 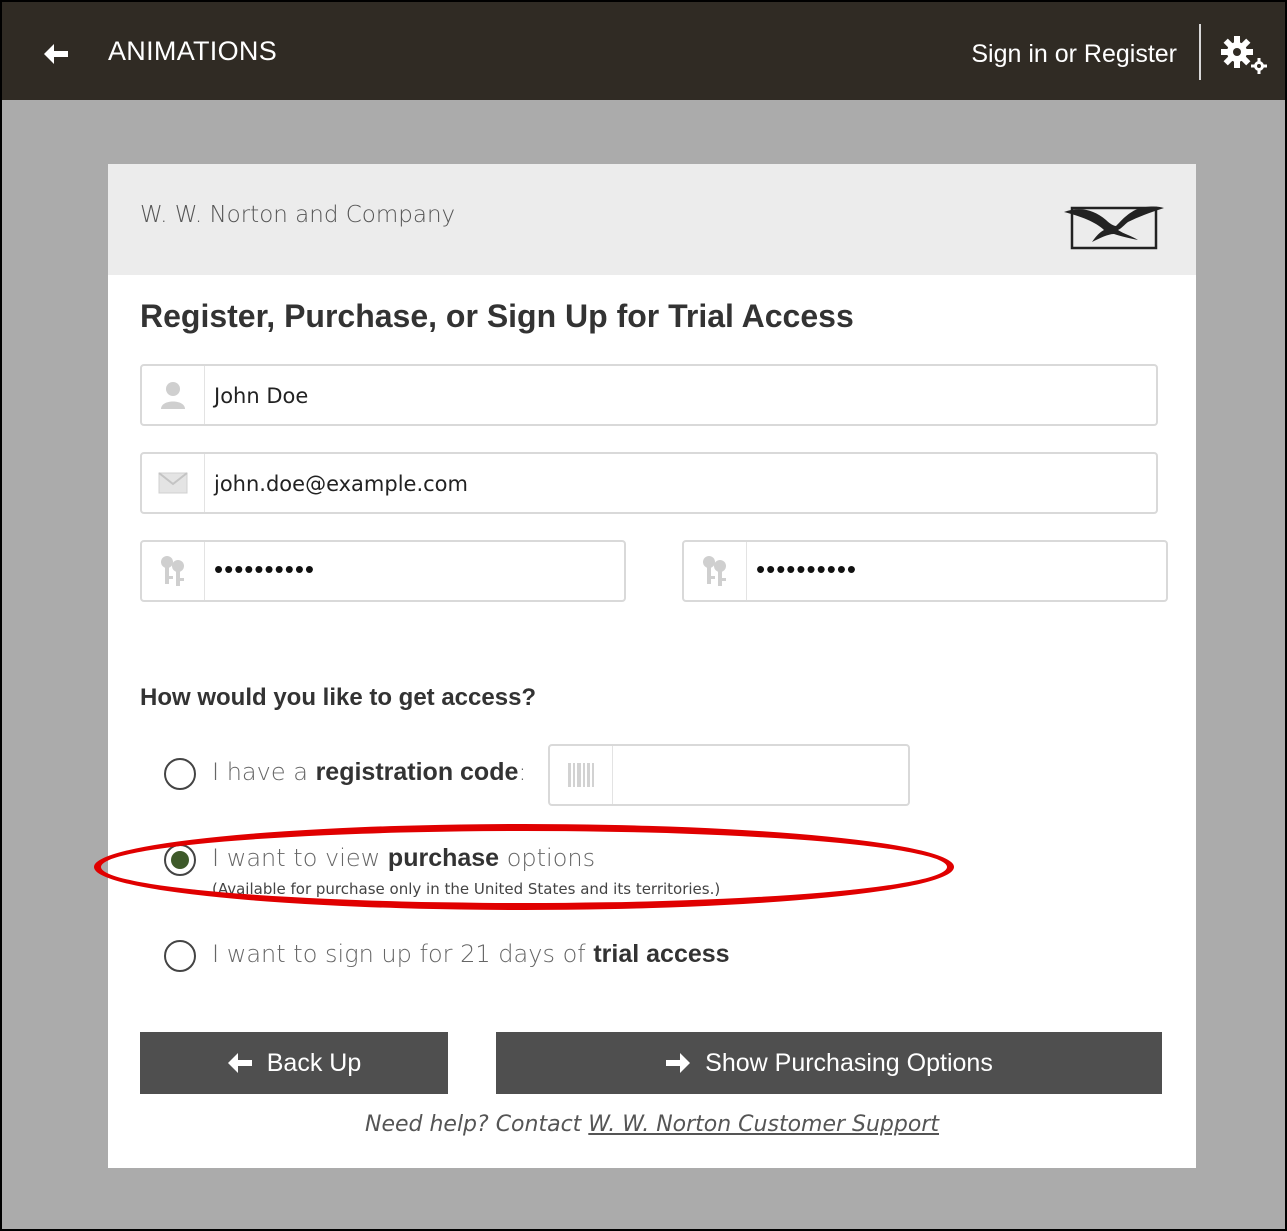 What do you see at coordinates (180, 860) in the screenshot?
I see `radio-purchase` at bounding box center [180, 860].